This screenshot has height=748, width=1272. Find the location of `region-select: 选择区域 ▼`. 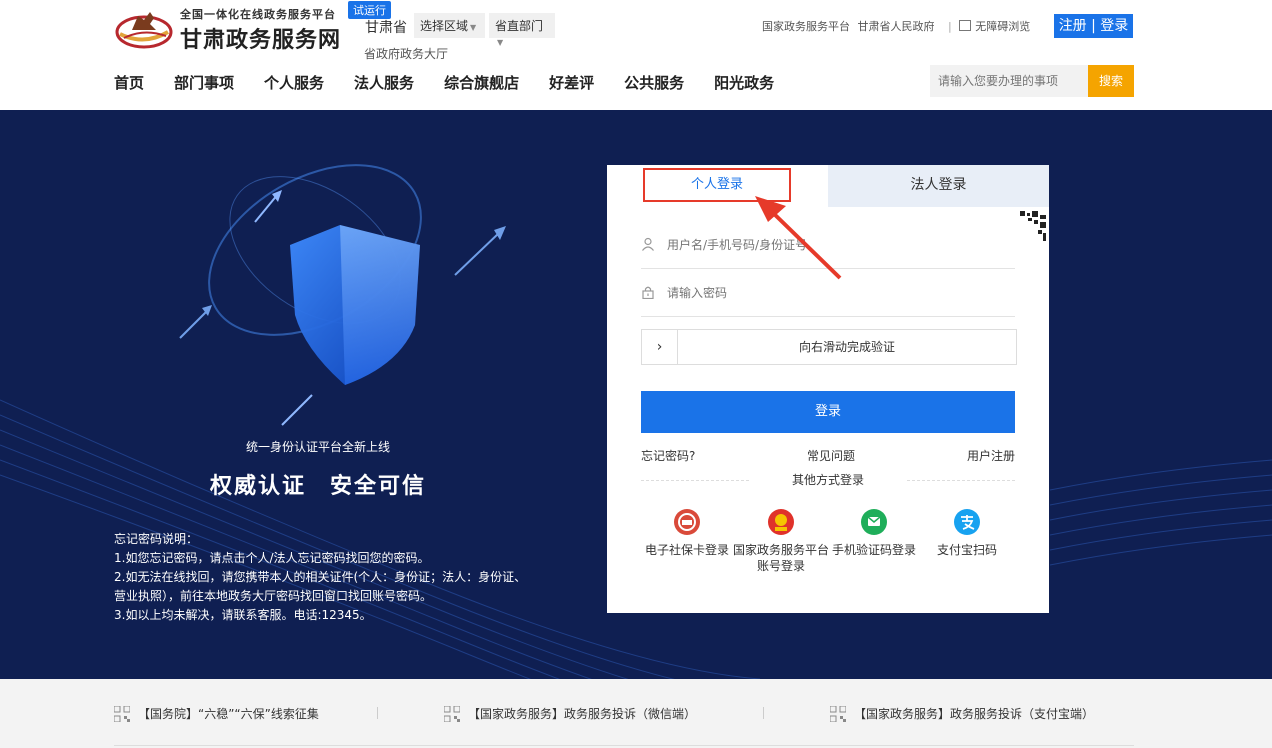

region-select: 选择区域 ▼ is located at coordinates (449, 25).